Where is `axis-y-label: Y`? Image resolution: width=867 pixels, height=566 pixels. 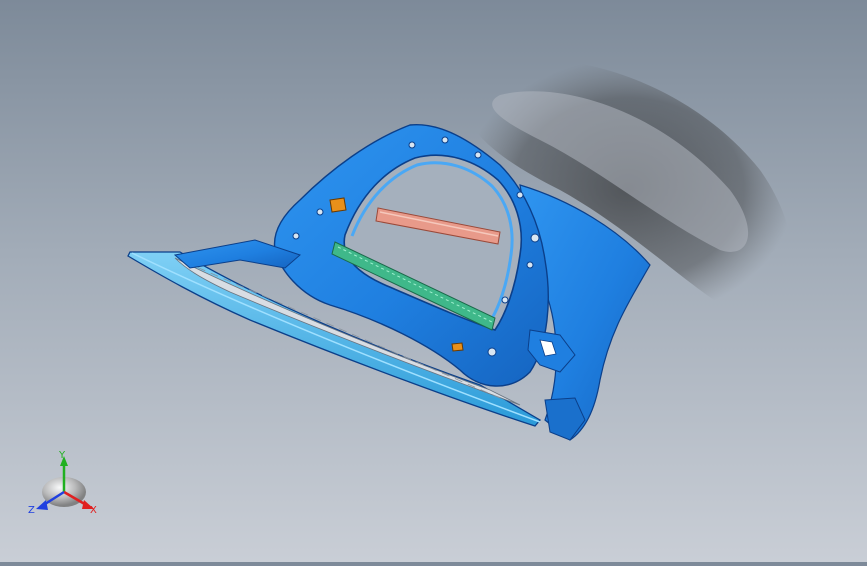
axis-y-label: Y is located at coordinates (62, 455).